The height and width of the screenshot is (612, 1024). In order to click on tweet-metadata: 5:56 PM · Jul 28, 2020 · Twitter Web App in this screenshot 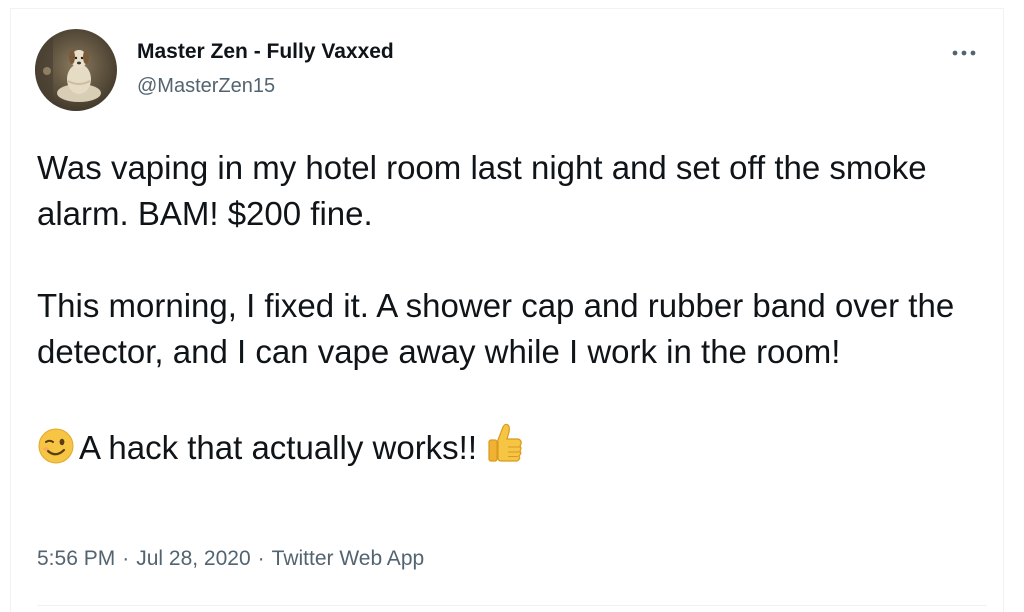, I will do `click(230, 559)`.